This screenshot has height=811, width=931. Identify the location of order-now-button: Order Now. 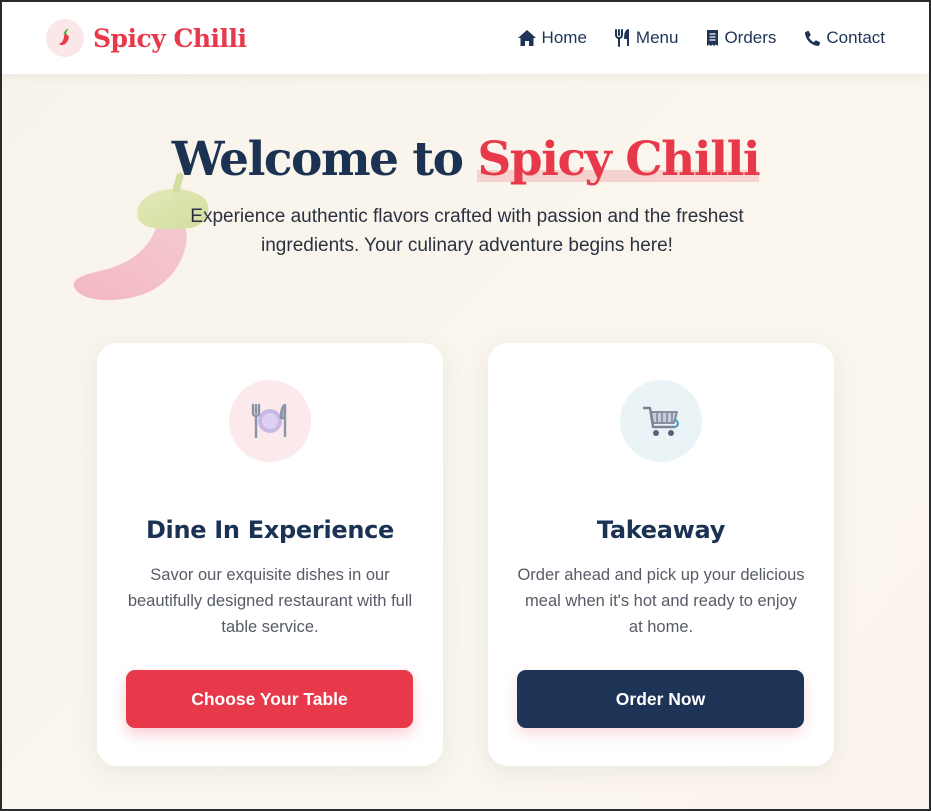
(660, 699).